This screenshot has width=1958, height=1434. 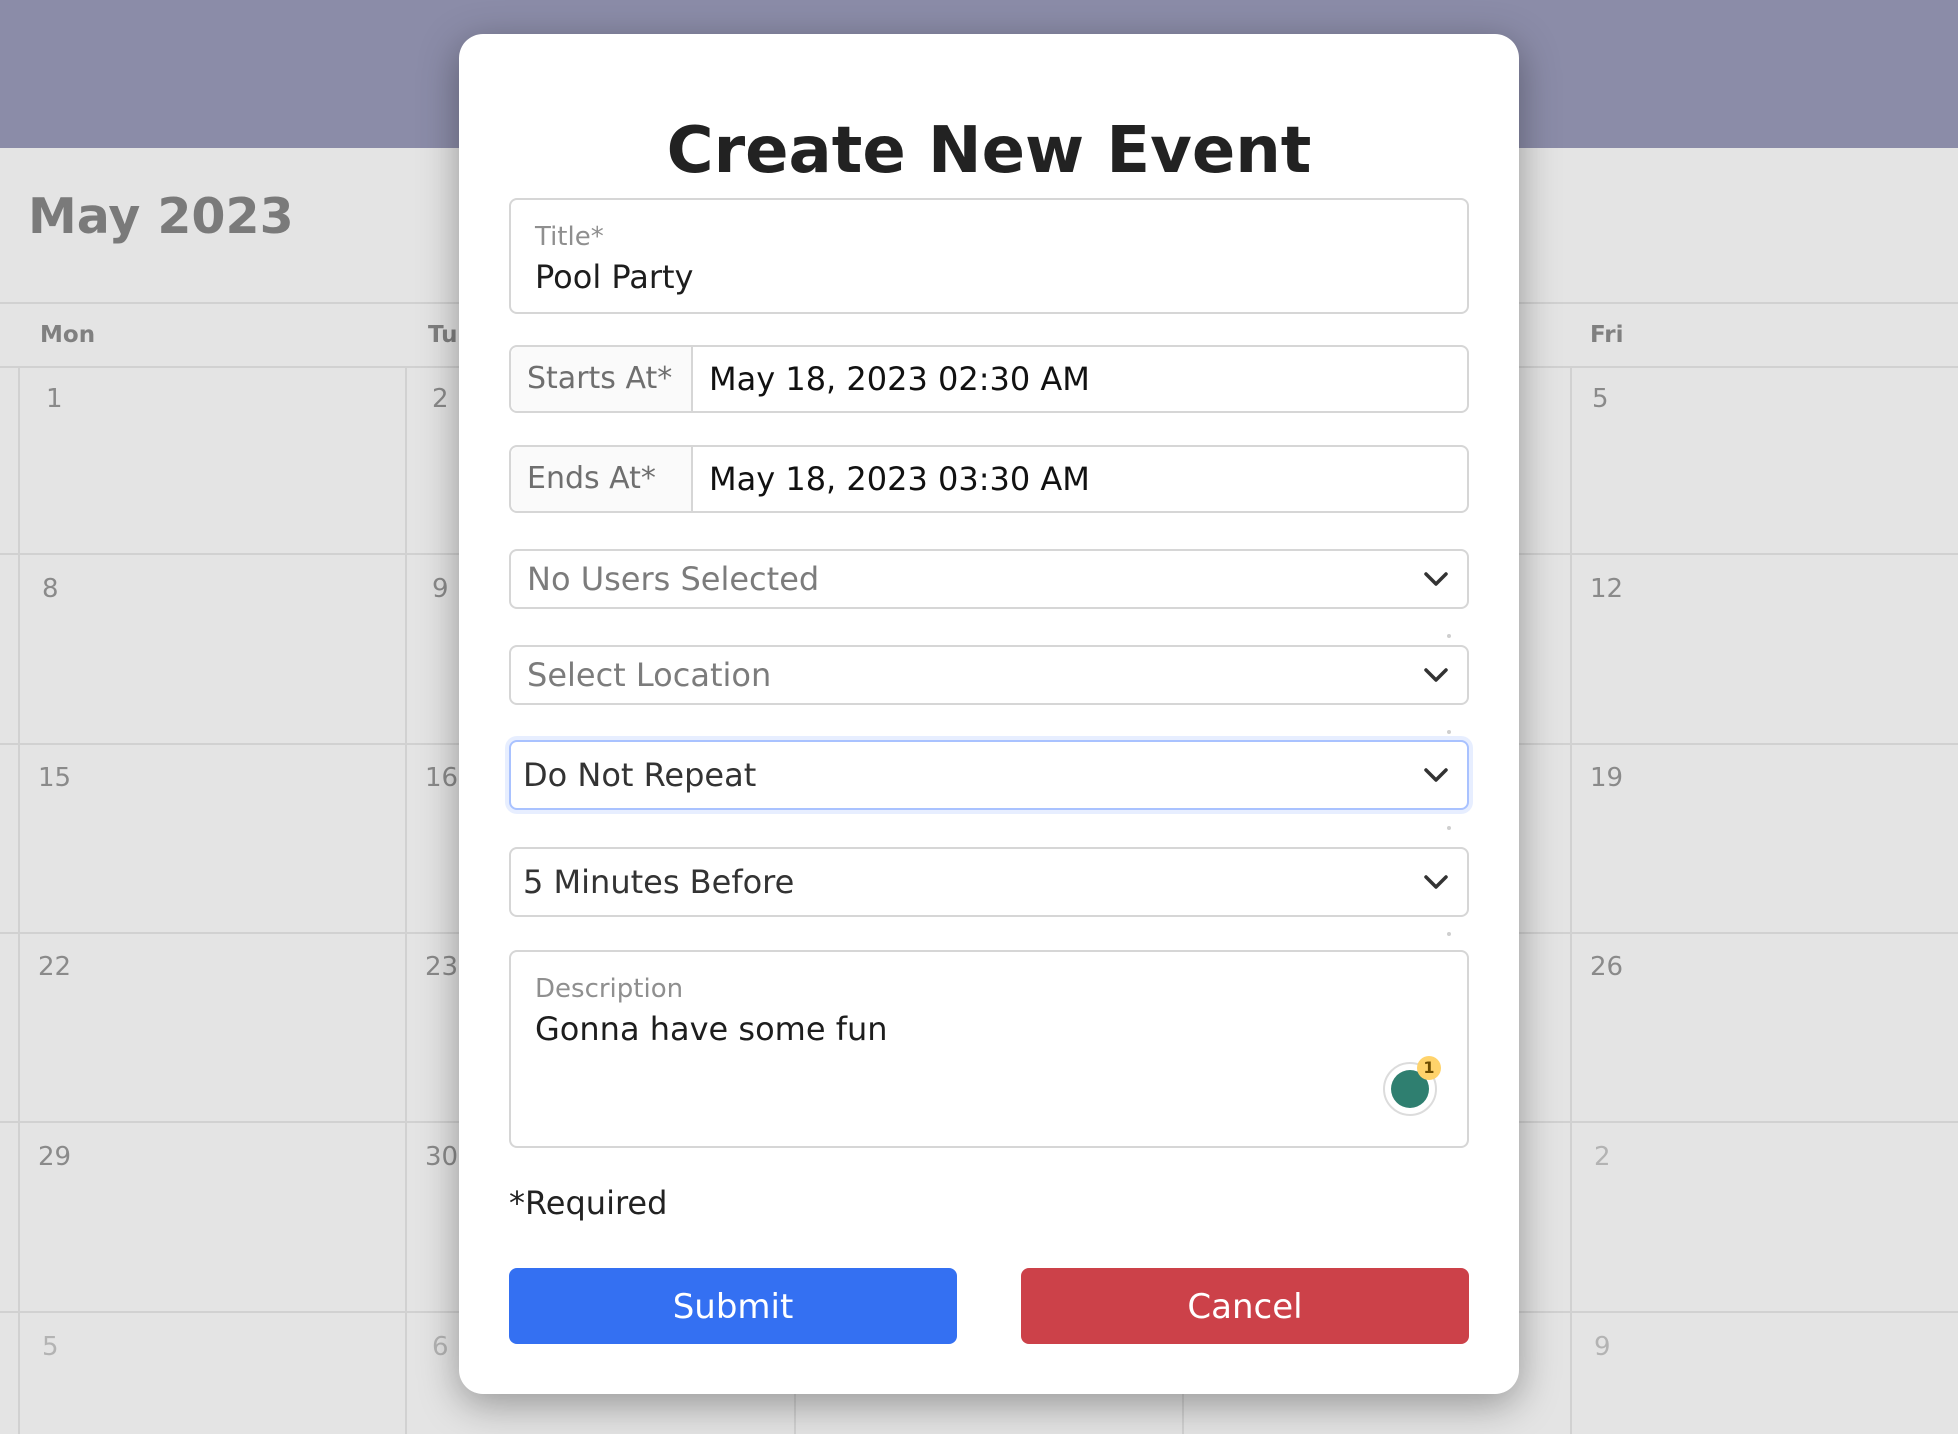 I want to click on description-field: Description Gonna have some fun 1, so click(x=989, y=1049).